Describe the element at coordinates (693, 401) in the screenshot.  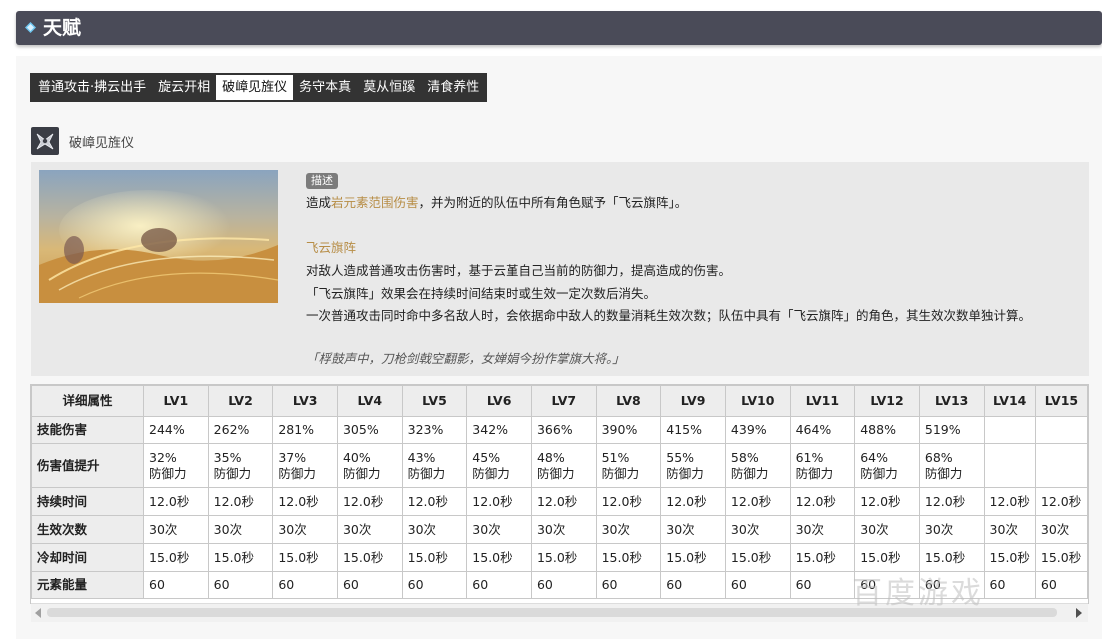
I see `level-header: LV9` at that location.